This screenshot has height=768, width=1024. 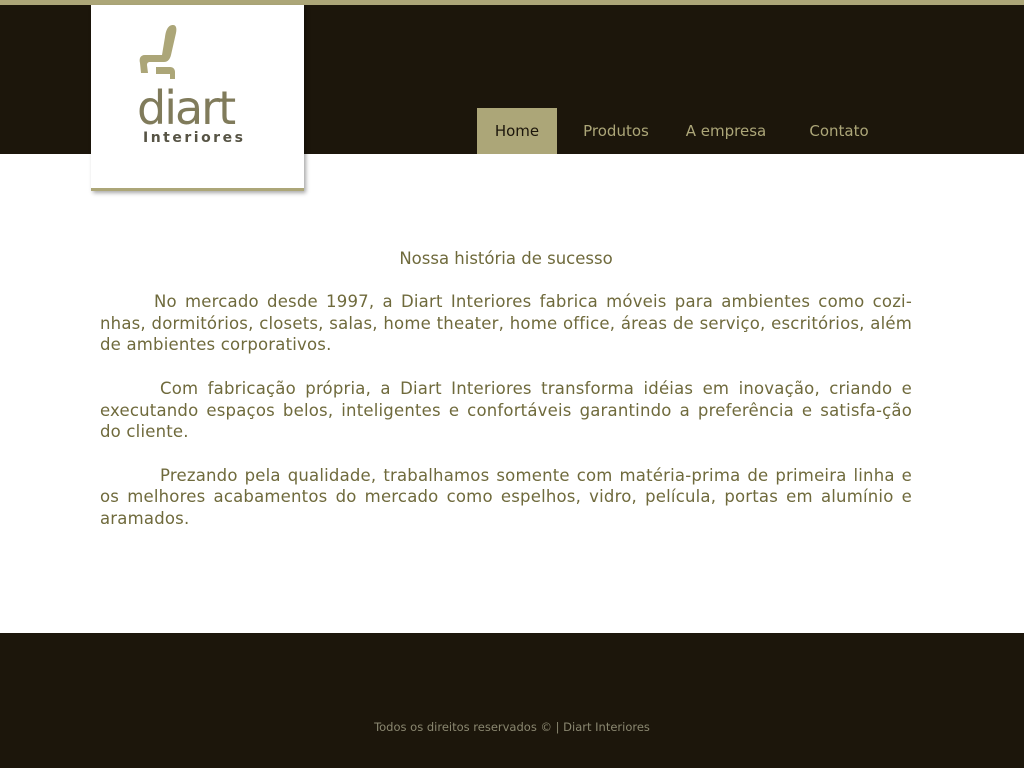 I want to click on chair-logo-icon, so click(x=158, y=52).